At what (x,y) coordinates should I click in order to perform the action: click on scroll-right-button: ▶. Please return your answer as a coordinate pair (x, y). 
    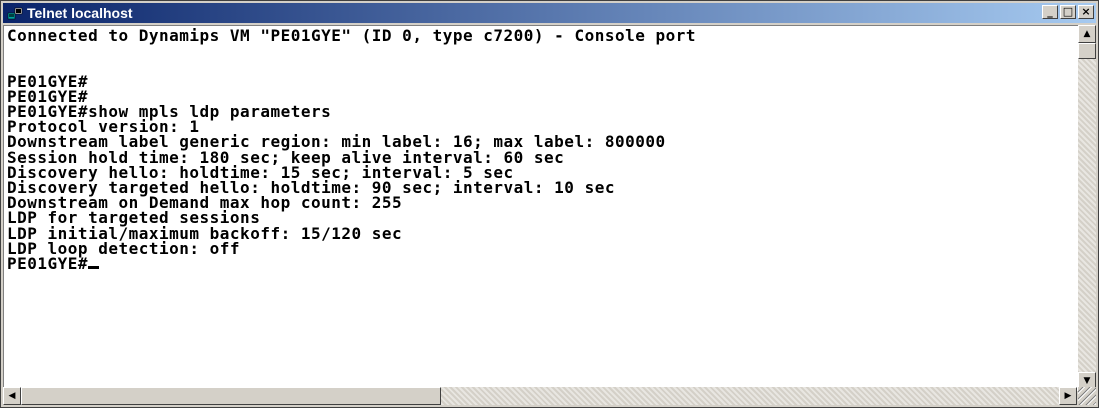
    Looking at the image, I should click on (1068, 396).